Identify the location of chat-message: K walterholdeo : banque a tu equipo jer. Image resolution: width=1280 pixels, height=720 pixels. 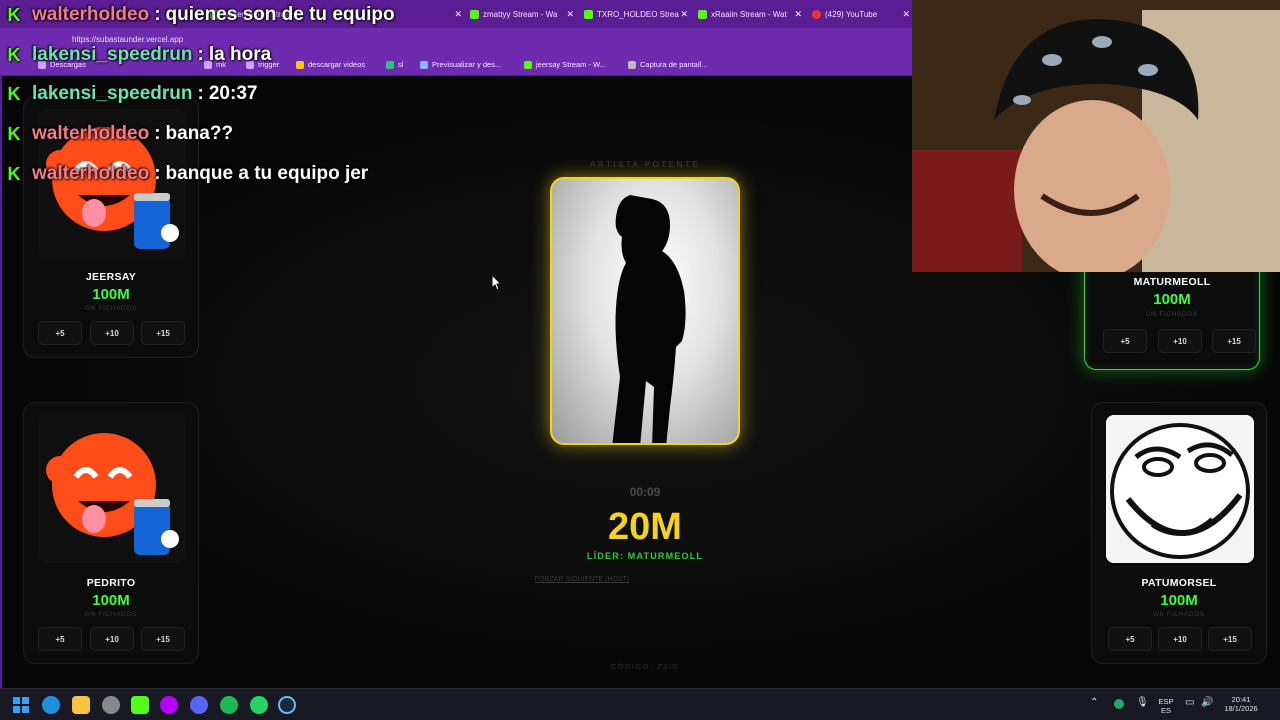
(187, 174).